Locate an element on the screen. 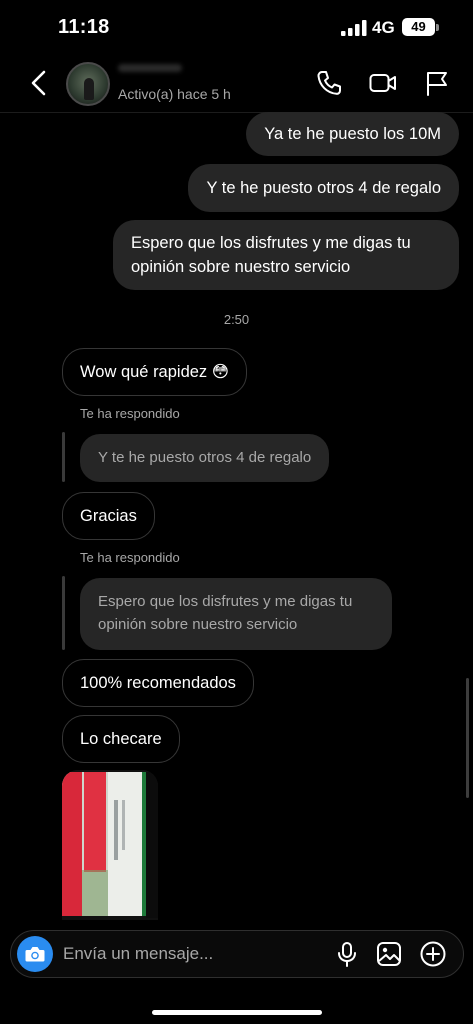  chat-header: Activo(a) hace 5 h is located at coordinates (236, 84).